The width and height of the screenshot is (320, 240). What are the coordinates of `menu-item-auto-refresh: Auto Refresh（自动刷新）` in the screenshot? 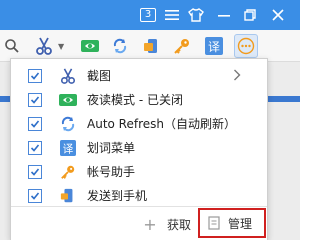 It's located at (139, 124).